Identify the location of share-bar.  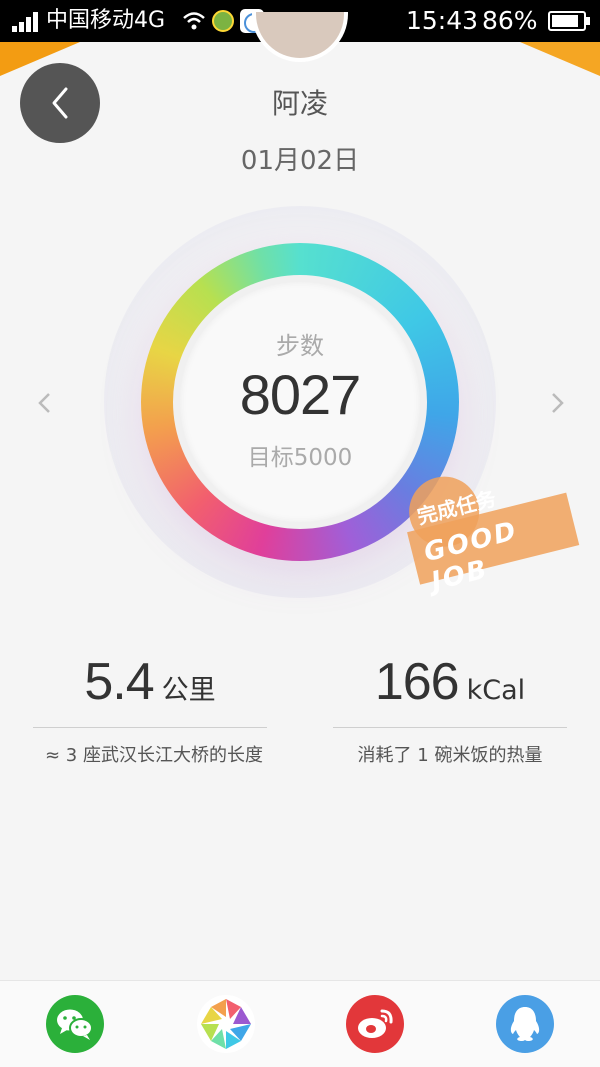
(300, 1023).